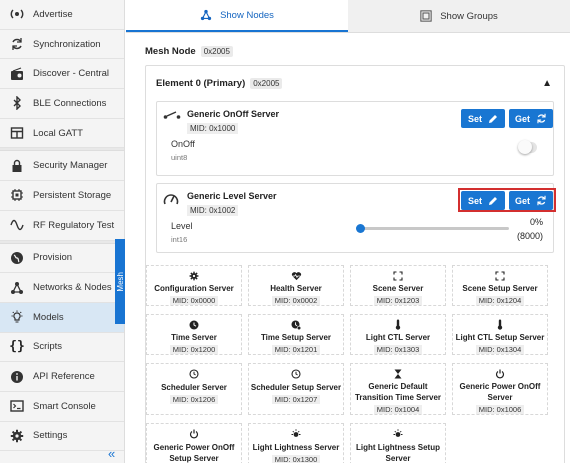  Describe the element at coordinates (183, 144) in the screenshot. I see `state-name: OnOff` at that location.